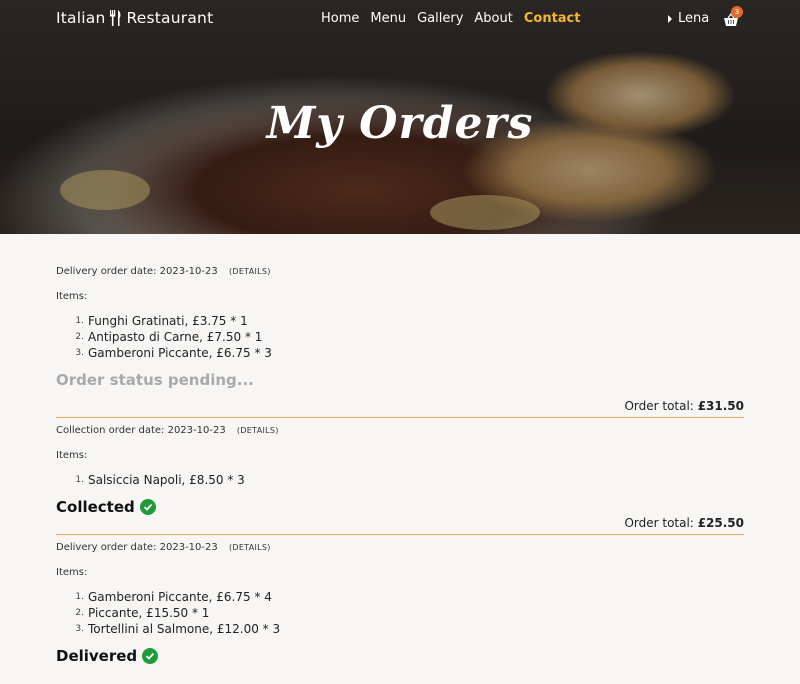 Image resolution: width=800 pixels, height=684 pixels. I want to click on list-item: 2. Piccante, £15.50 * 1, so click(142, 613).